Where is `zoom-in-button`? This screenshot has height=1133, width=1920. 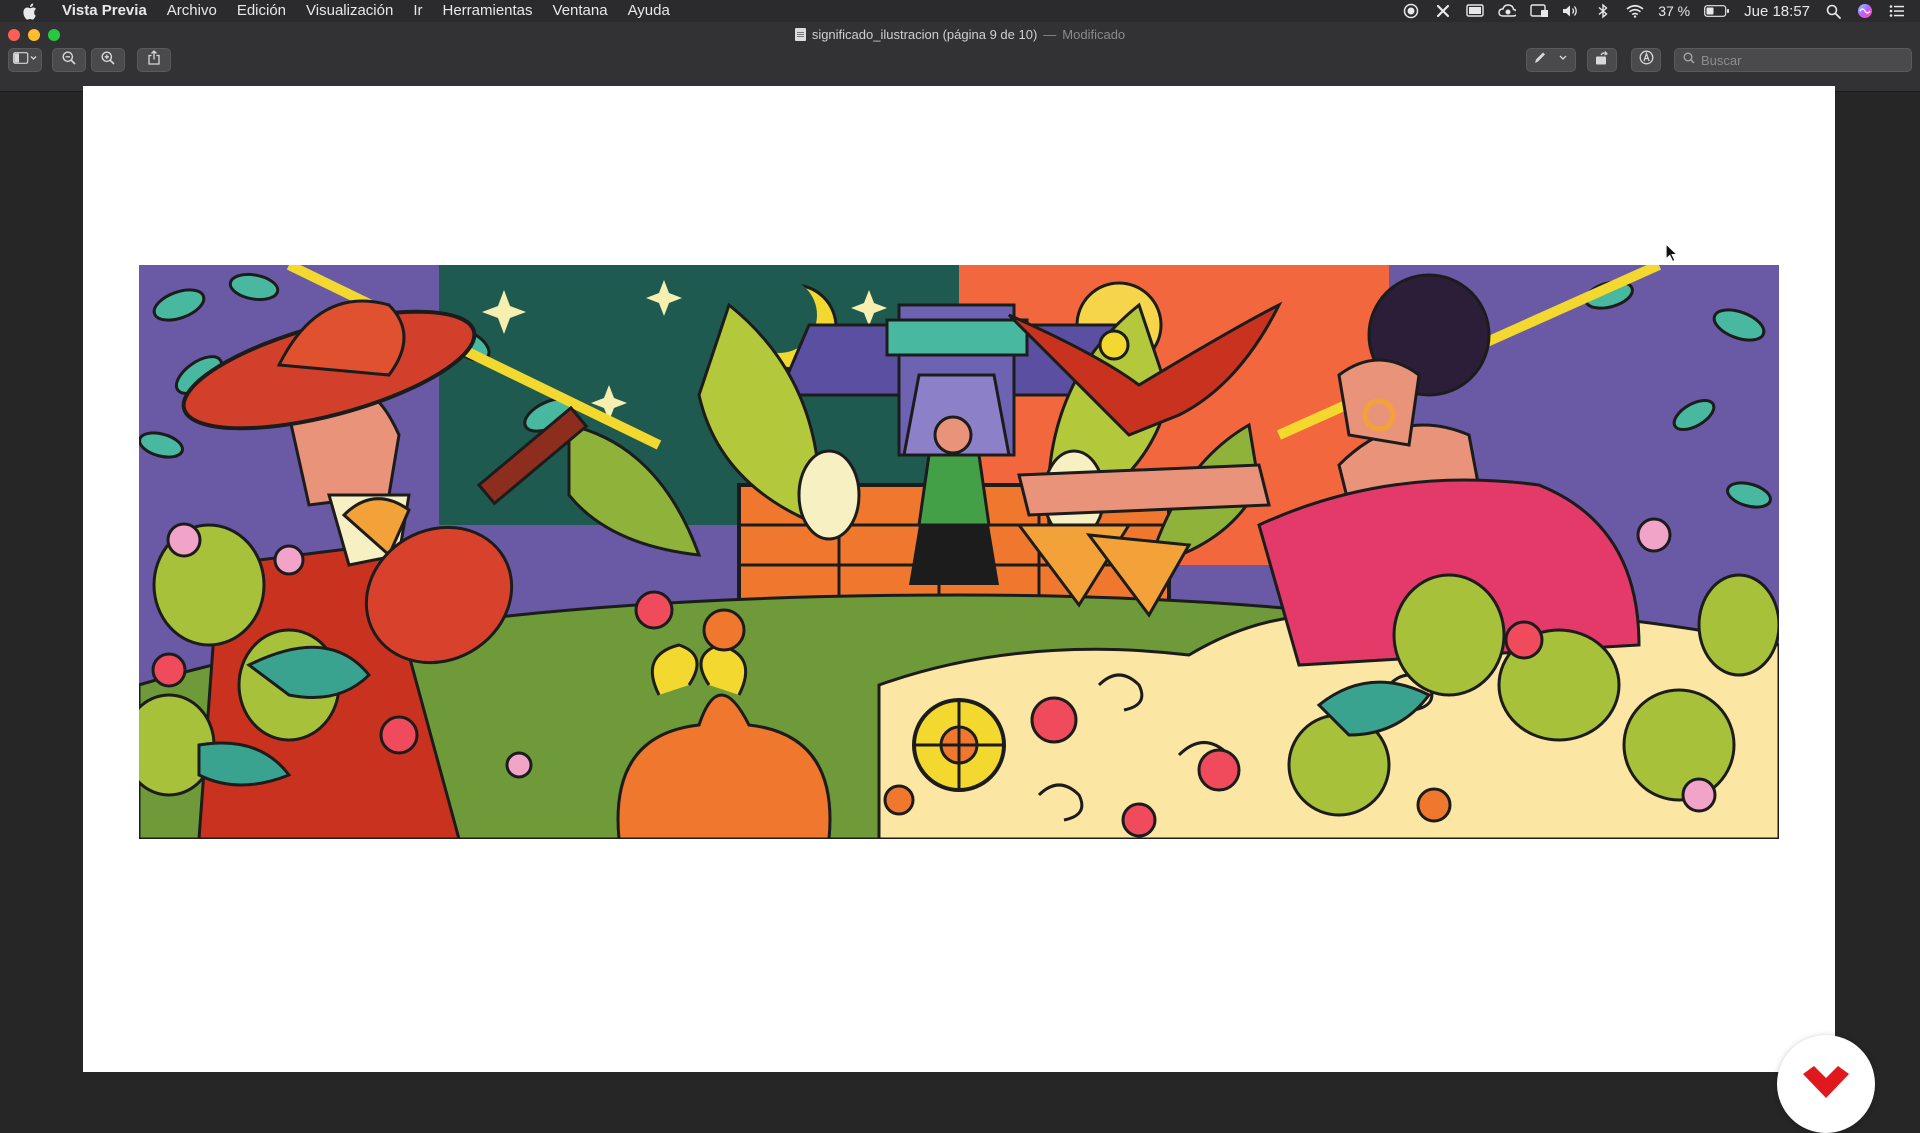
zoom-in-button is located at coordinates (108, 60).